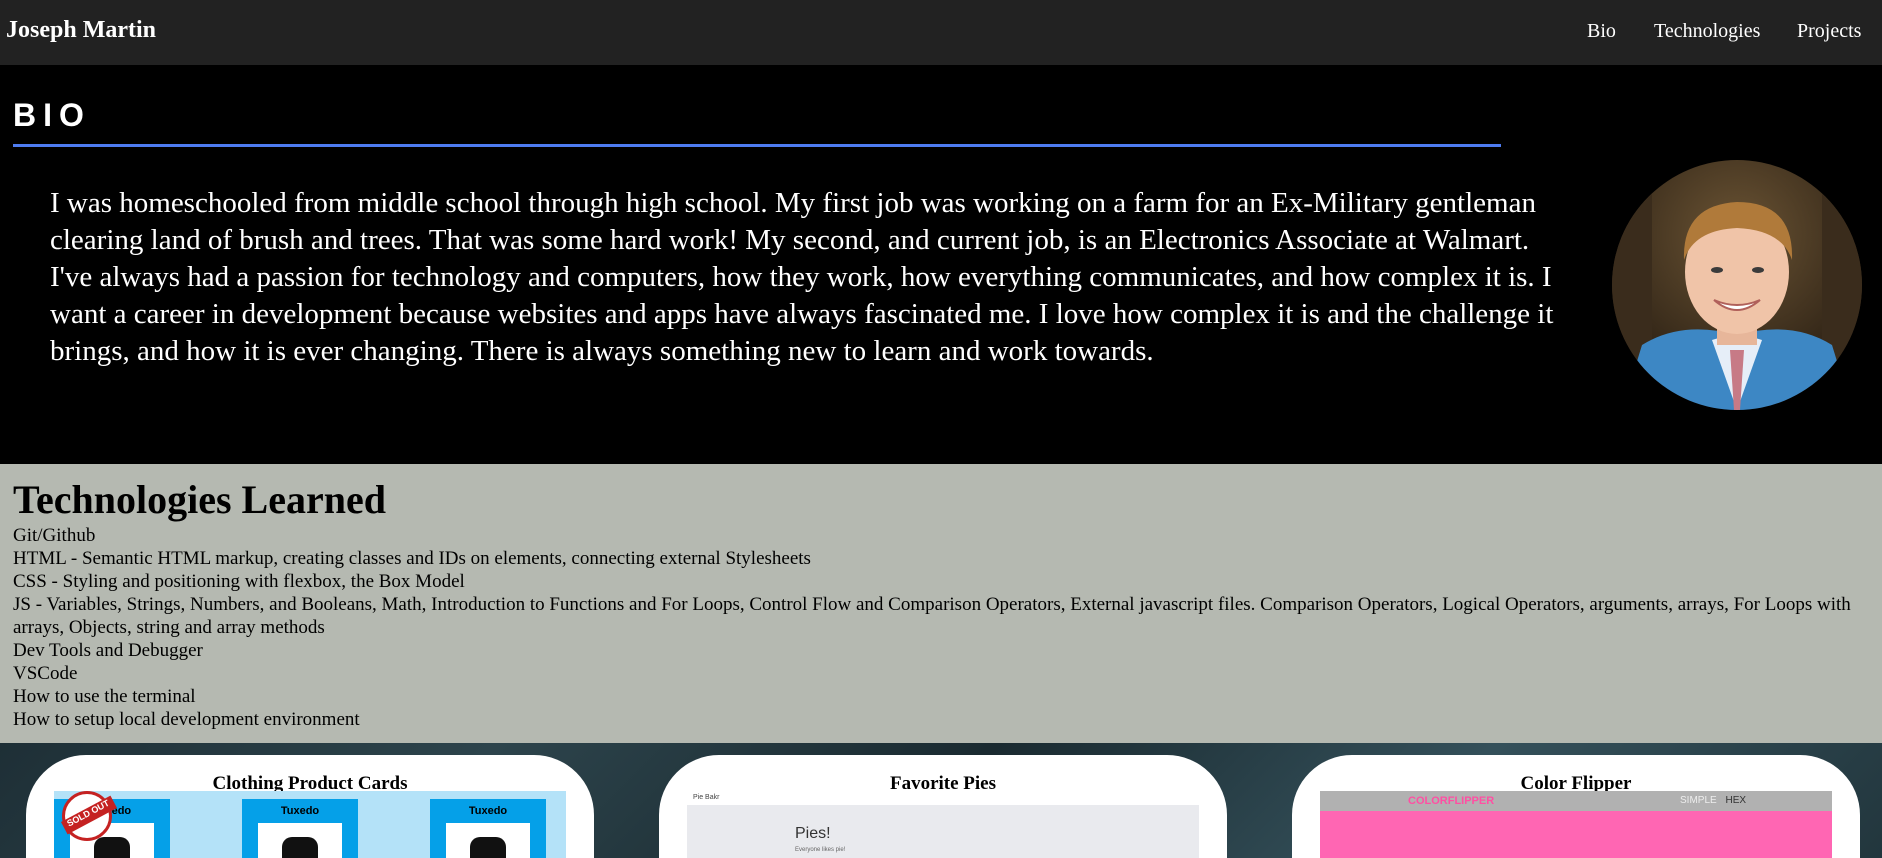 This screenshot has width=1882, height=858. I want to click on pies-navbar: Pie Bakr, so click(943, 798).